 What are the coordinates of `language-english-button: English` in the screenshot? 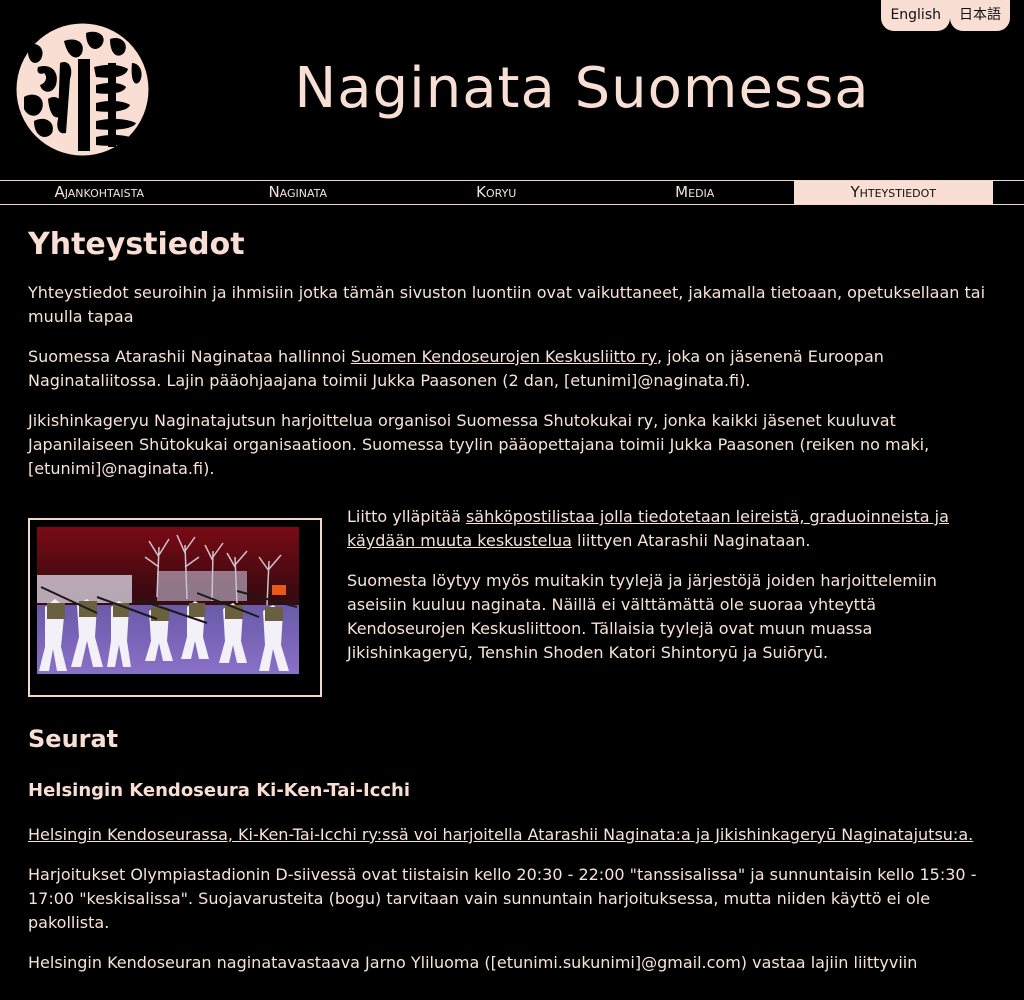 It's located at (915, 15).